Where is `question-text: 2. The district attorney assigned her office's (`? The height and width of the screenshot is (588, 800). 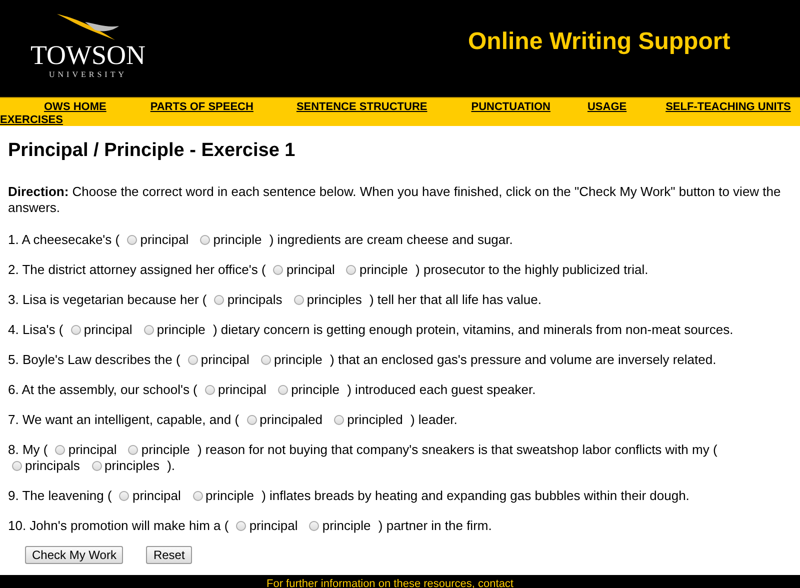
question-text: 2. The district attorney assigned her office's ( is located at coordinates (137, 269).